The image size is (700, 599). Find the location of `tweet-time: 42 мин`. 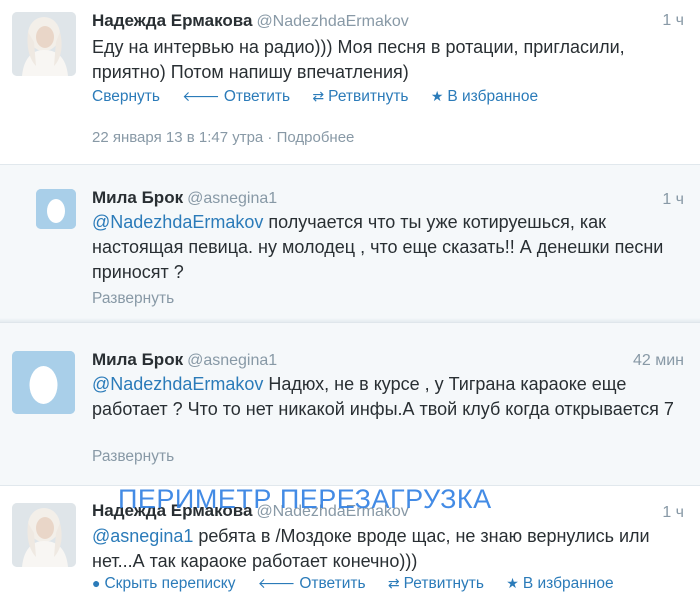

tweet-time: 42 мин is located at coordinates (658, 361).